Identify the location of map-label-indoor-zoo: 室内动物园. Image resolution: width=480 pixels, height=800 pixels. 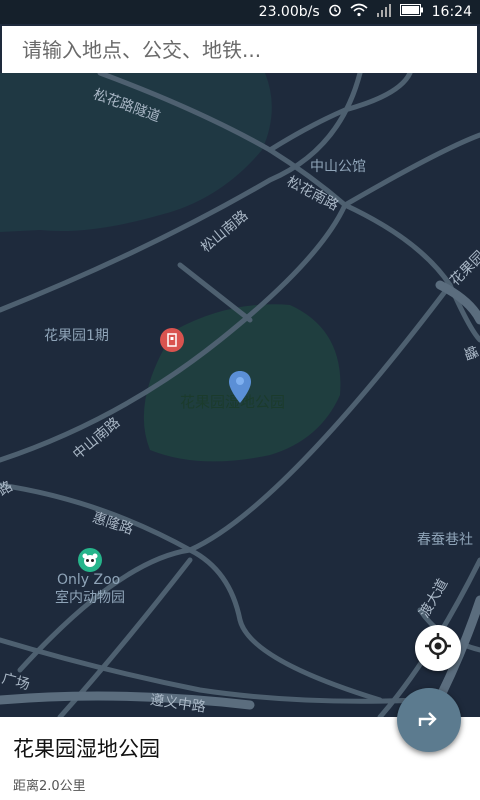
(90, 598).